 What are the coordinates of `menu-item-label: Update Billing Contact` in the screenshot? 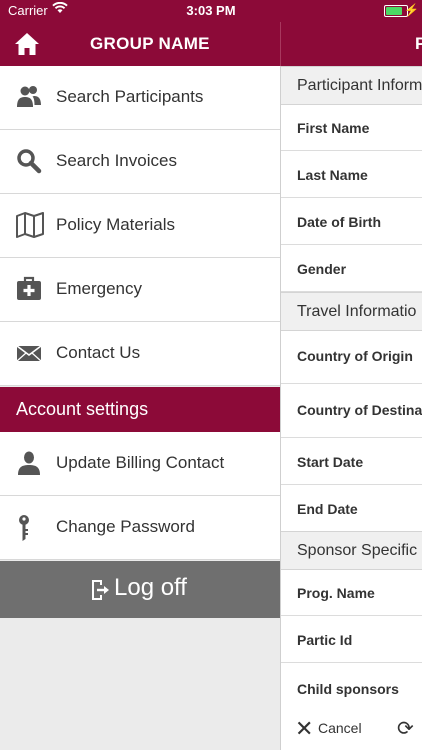 It's located at (140, 462).